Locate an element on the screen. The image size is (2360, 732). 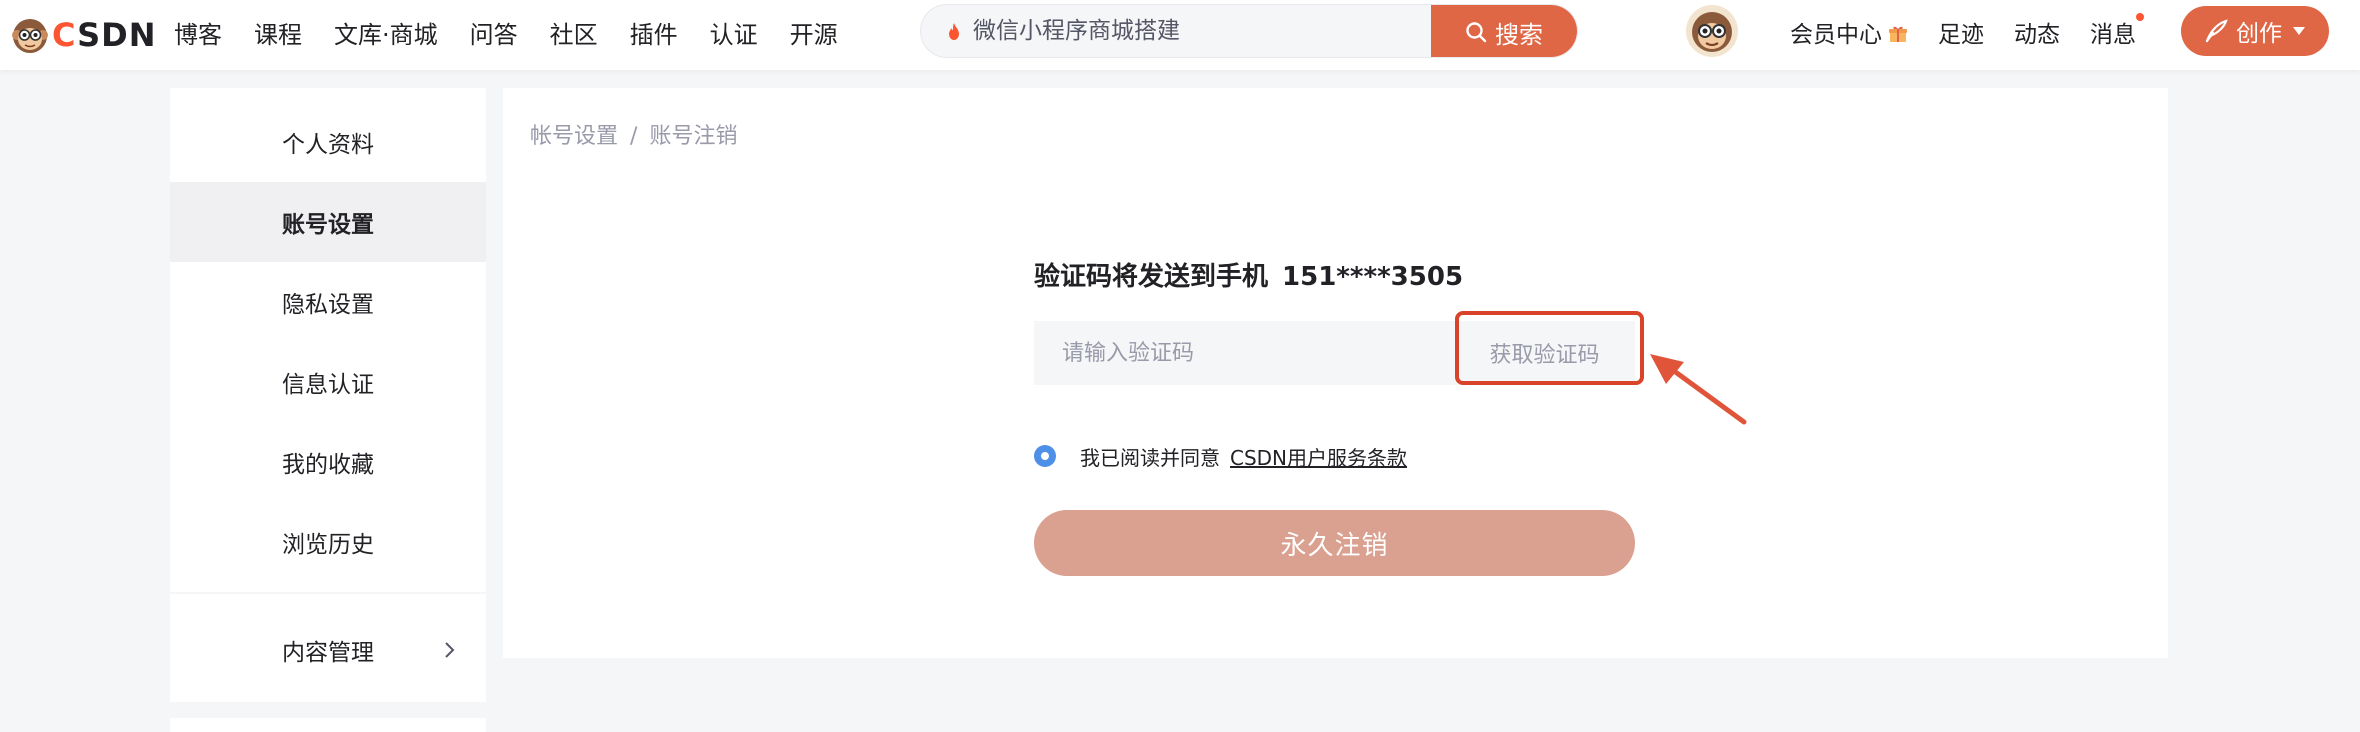
nav-activity: 动态 is located at coordinates (2037, 32).